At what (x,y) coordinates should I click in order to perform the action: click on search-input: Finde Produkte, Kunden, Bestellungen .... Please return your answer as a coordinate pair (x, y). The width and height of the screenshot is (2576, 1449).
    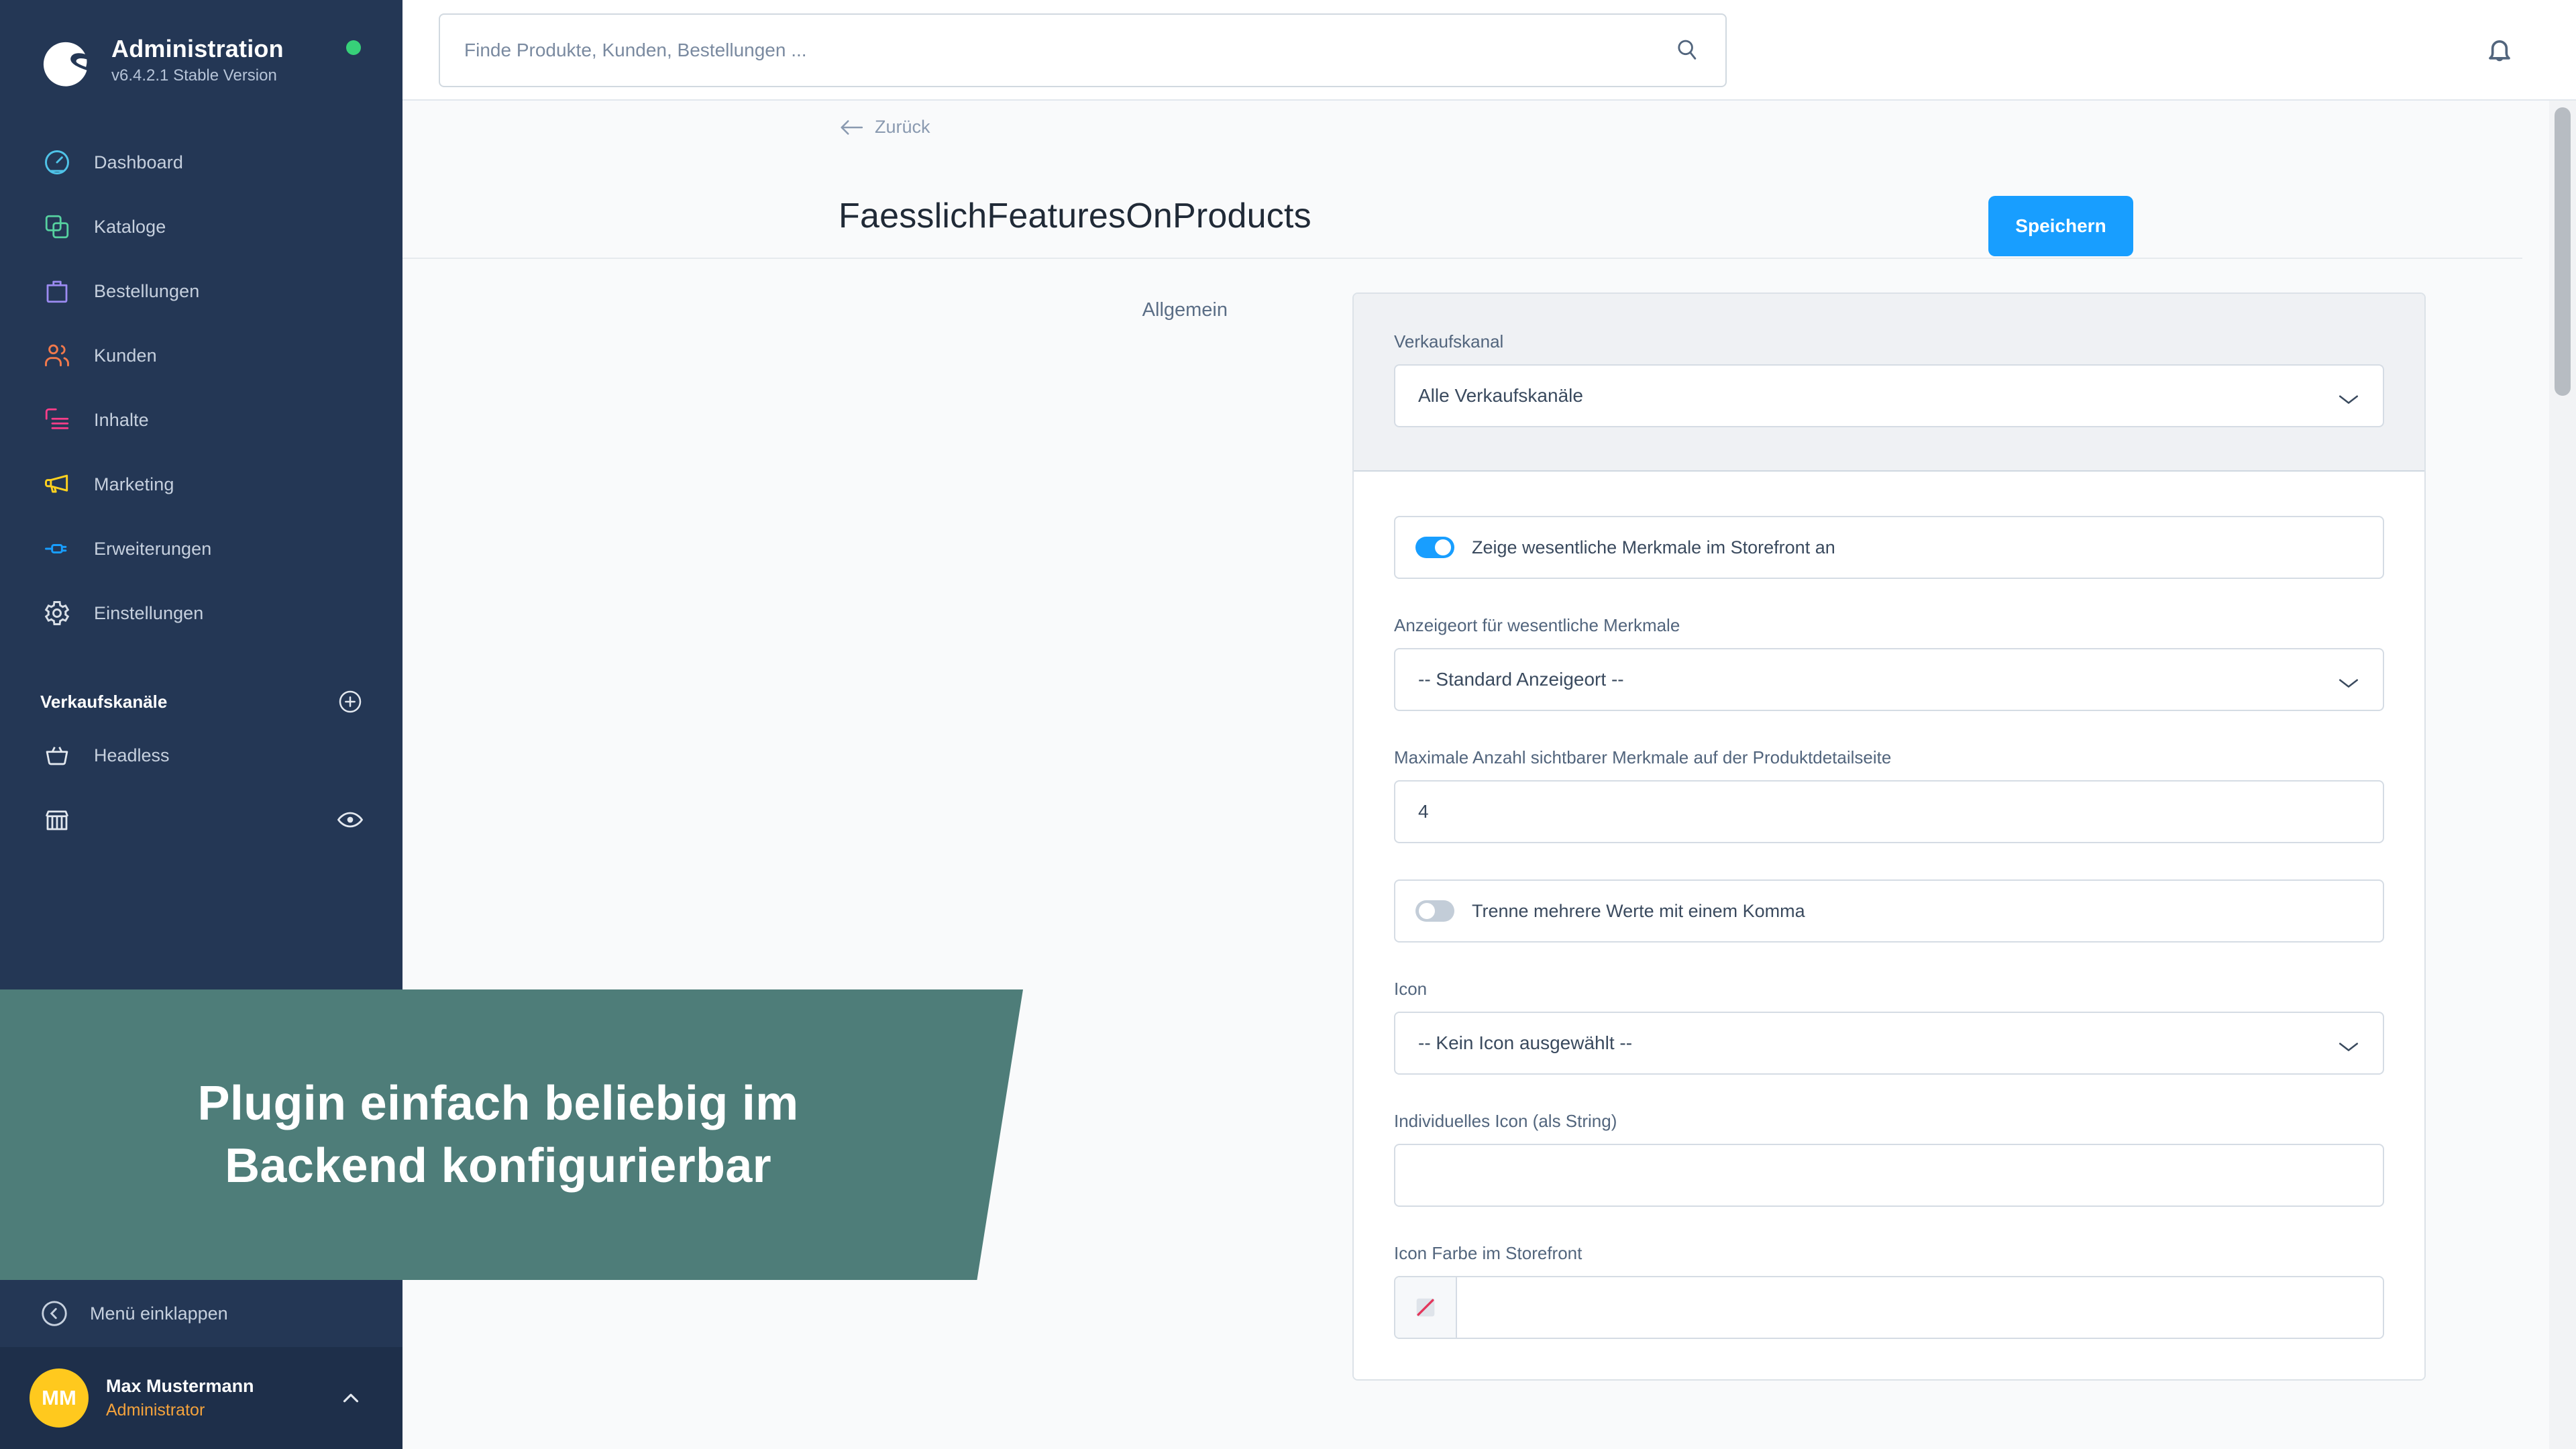
    Looking at the image, I should click on (1083, 50).